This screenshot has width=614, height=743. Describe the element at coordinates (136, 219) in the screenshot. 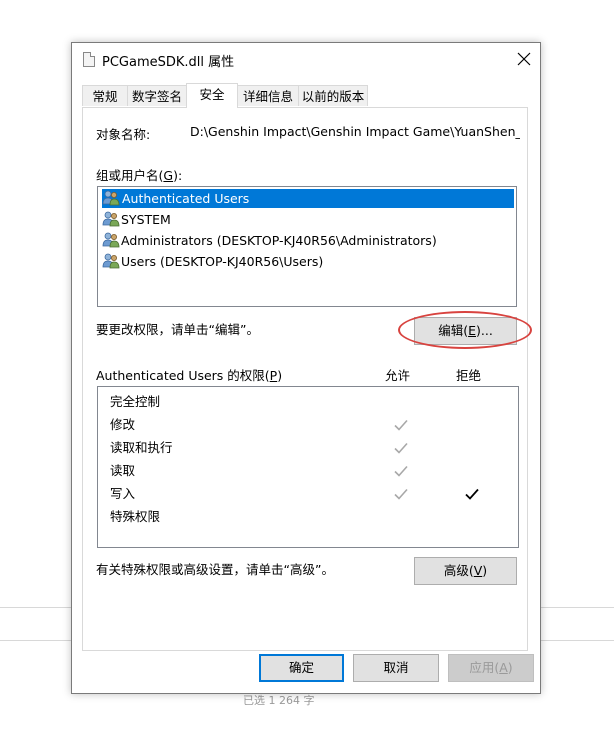

I see `list-item-system: SYSTEM` at that location.